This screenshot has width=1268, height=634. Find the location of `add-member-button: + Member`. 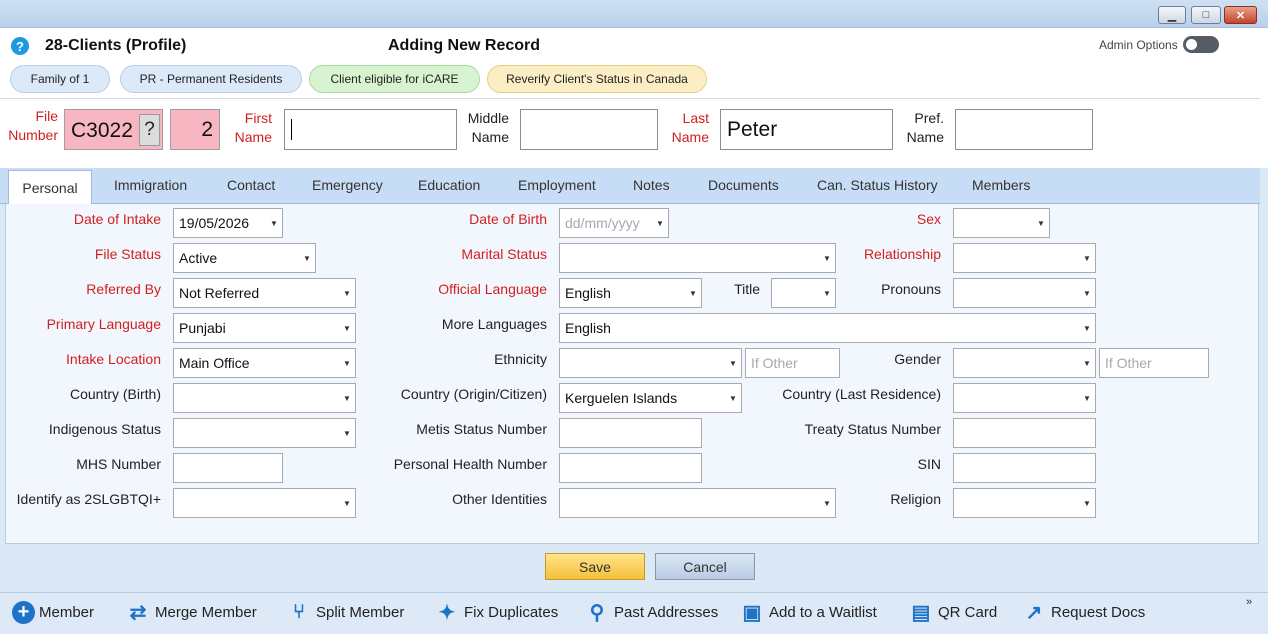

add-member-button: + Member is located at coordinates (53, 612).